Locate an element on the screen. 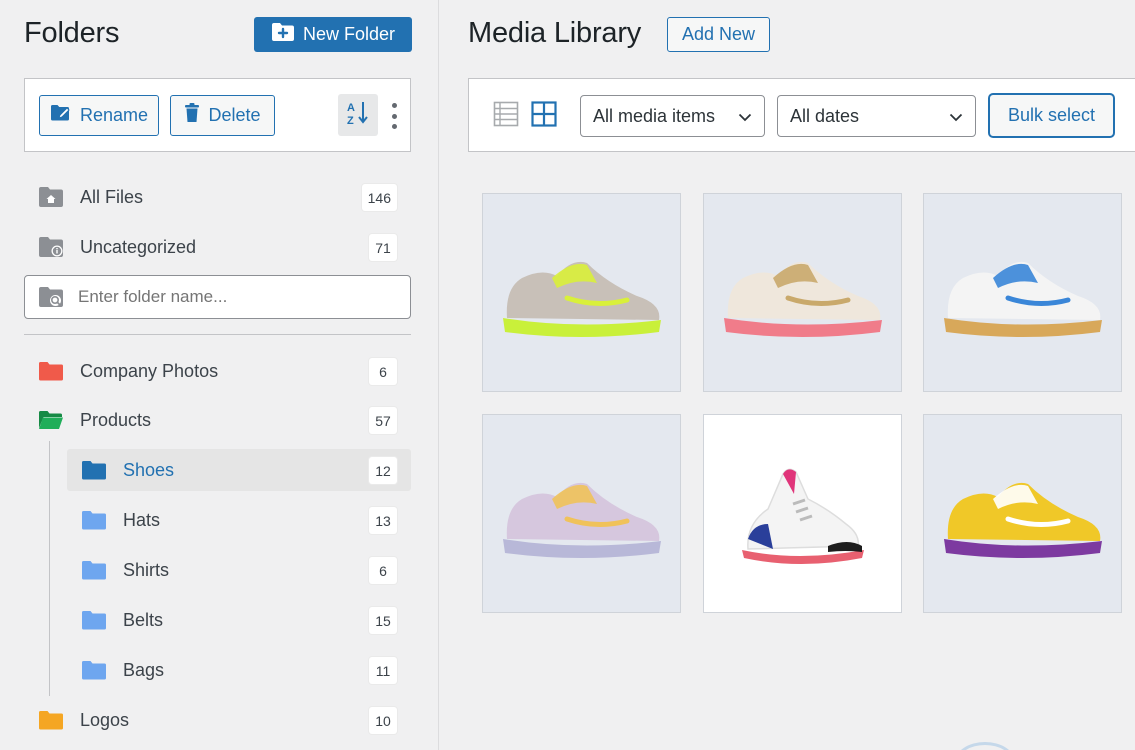 This screenshot has height=750, width=1135. folder-bags: Bags 11 is located at coordinates (239, 670).